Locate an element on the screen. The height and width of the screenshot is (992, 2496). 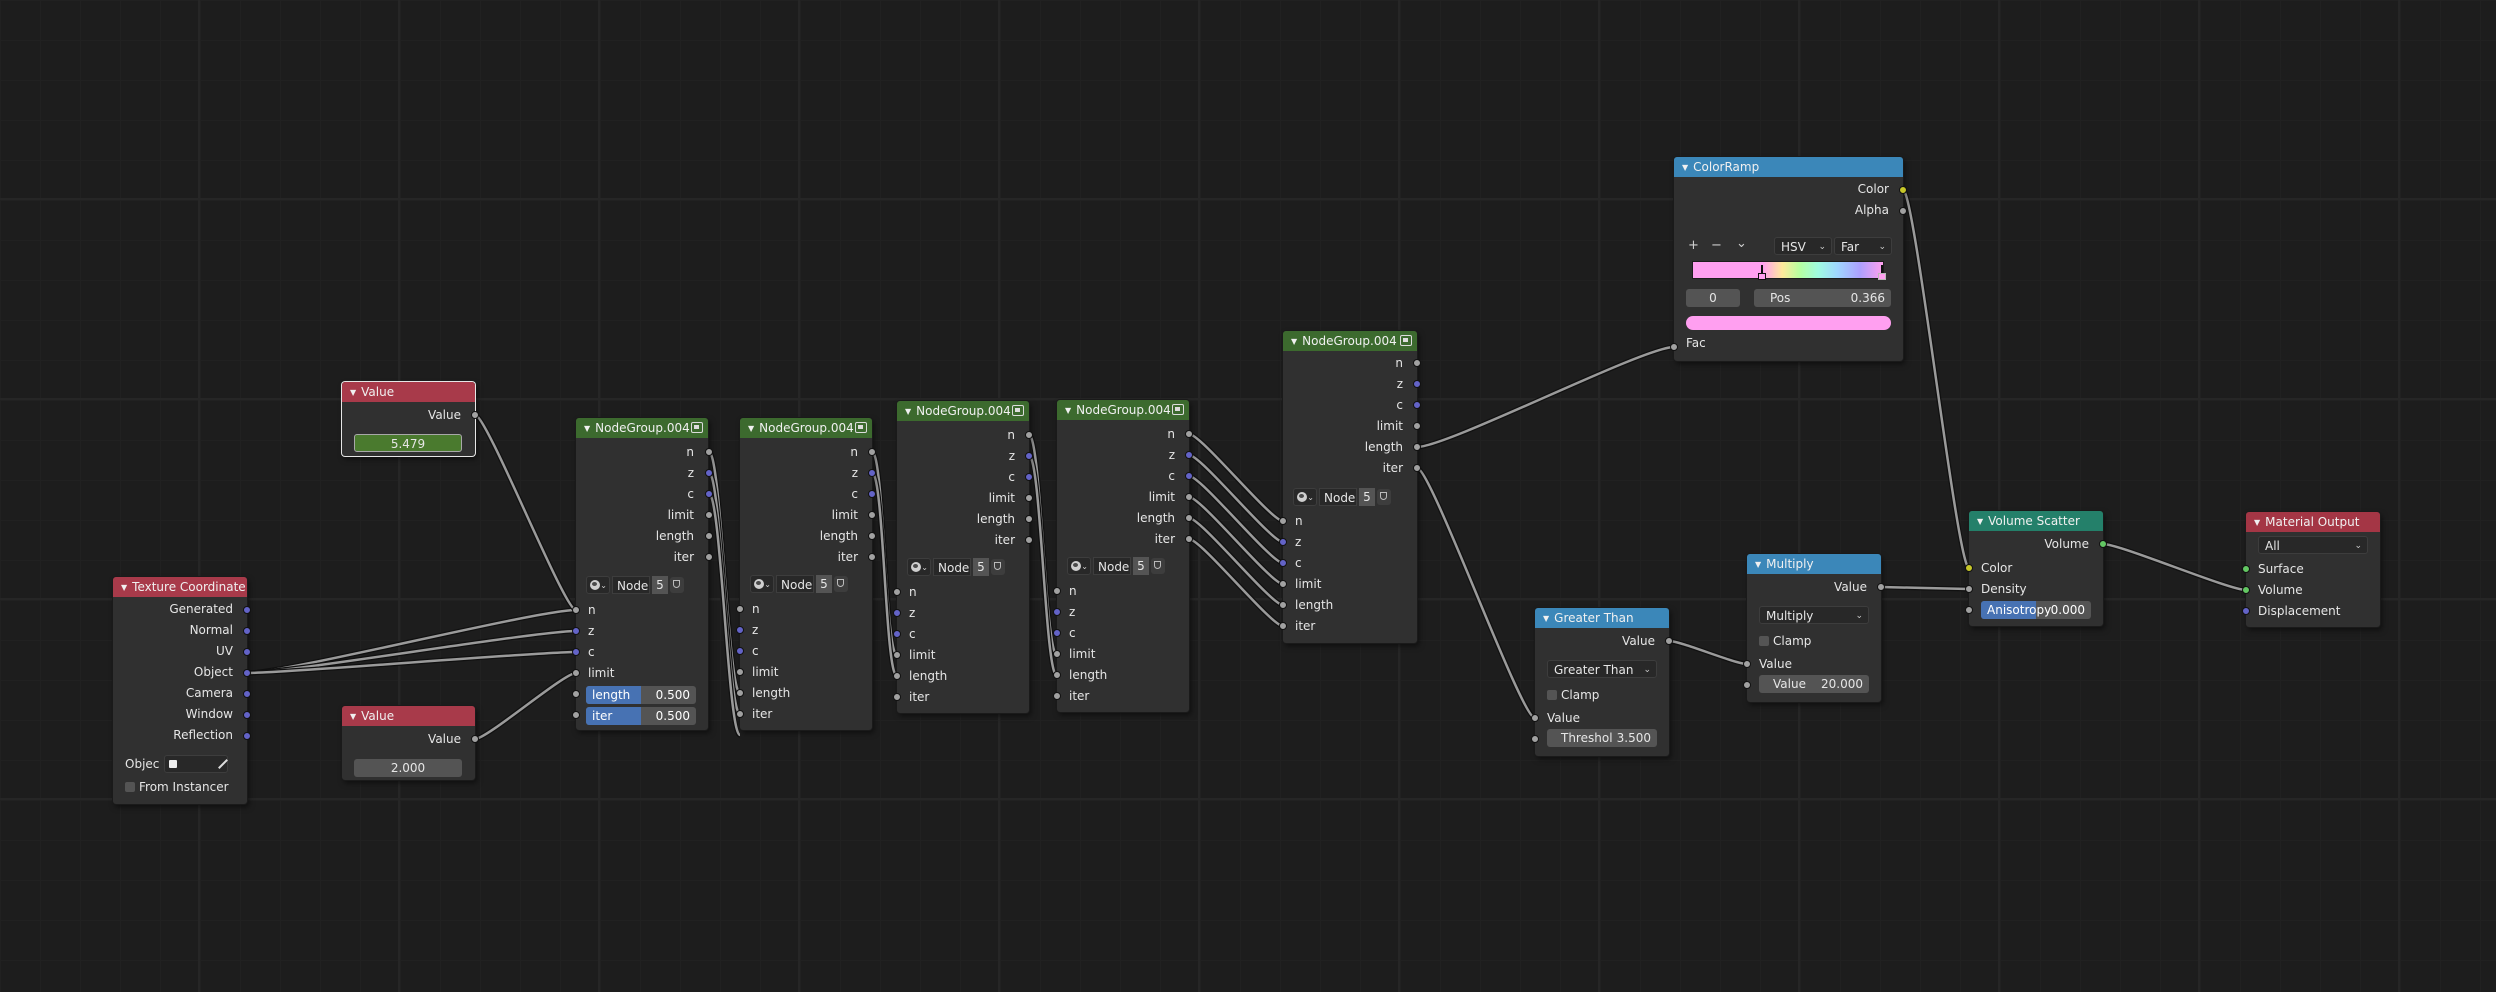
value-node-2: ▼ Value Value 2.000 is located at coordinates (408, 743).